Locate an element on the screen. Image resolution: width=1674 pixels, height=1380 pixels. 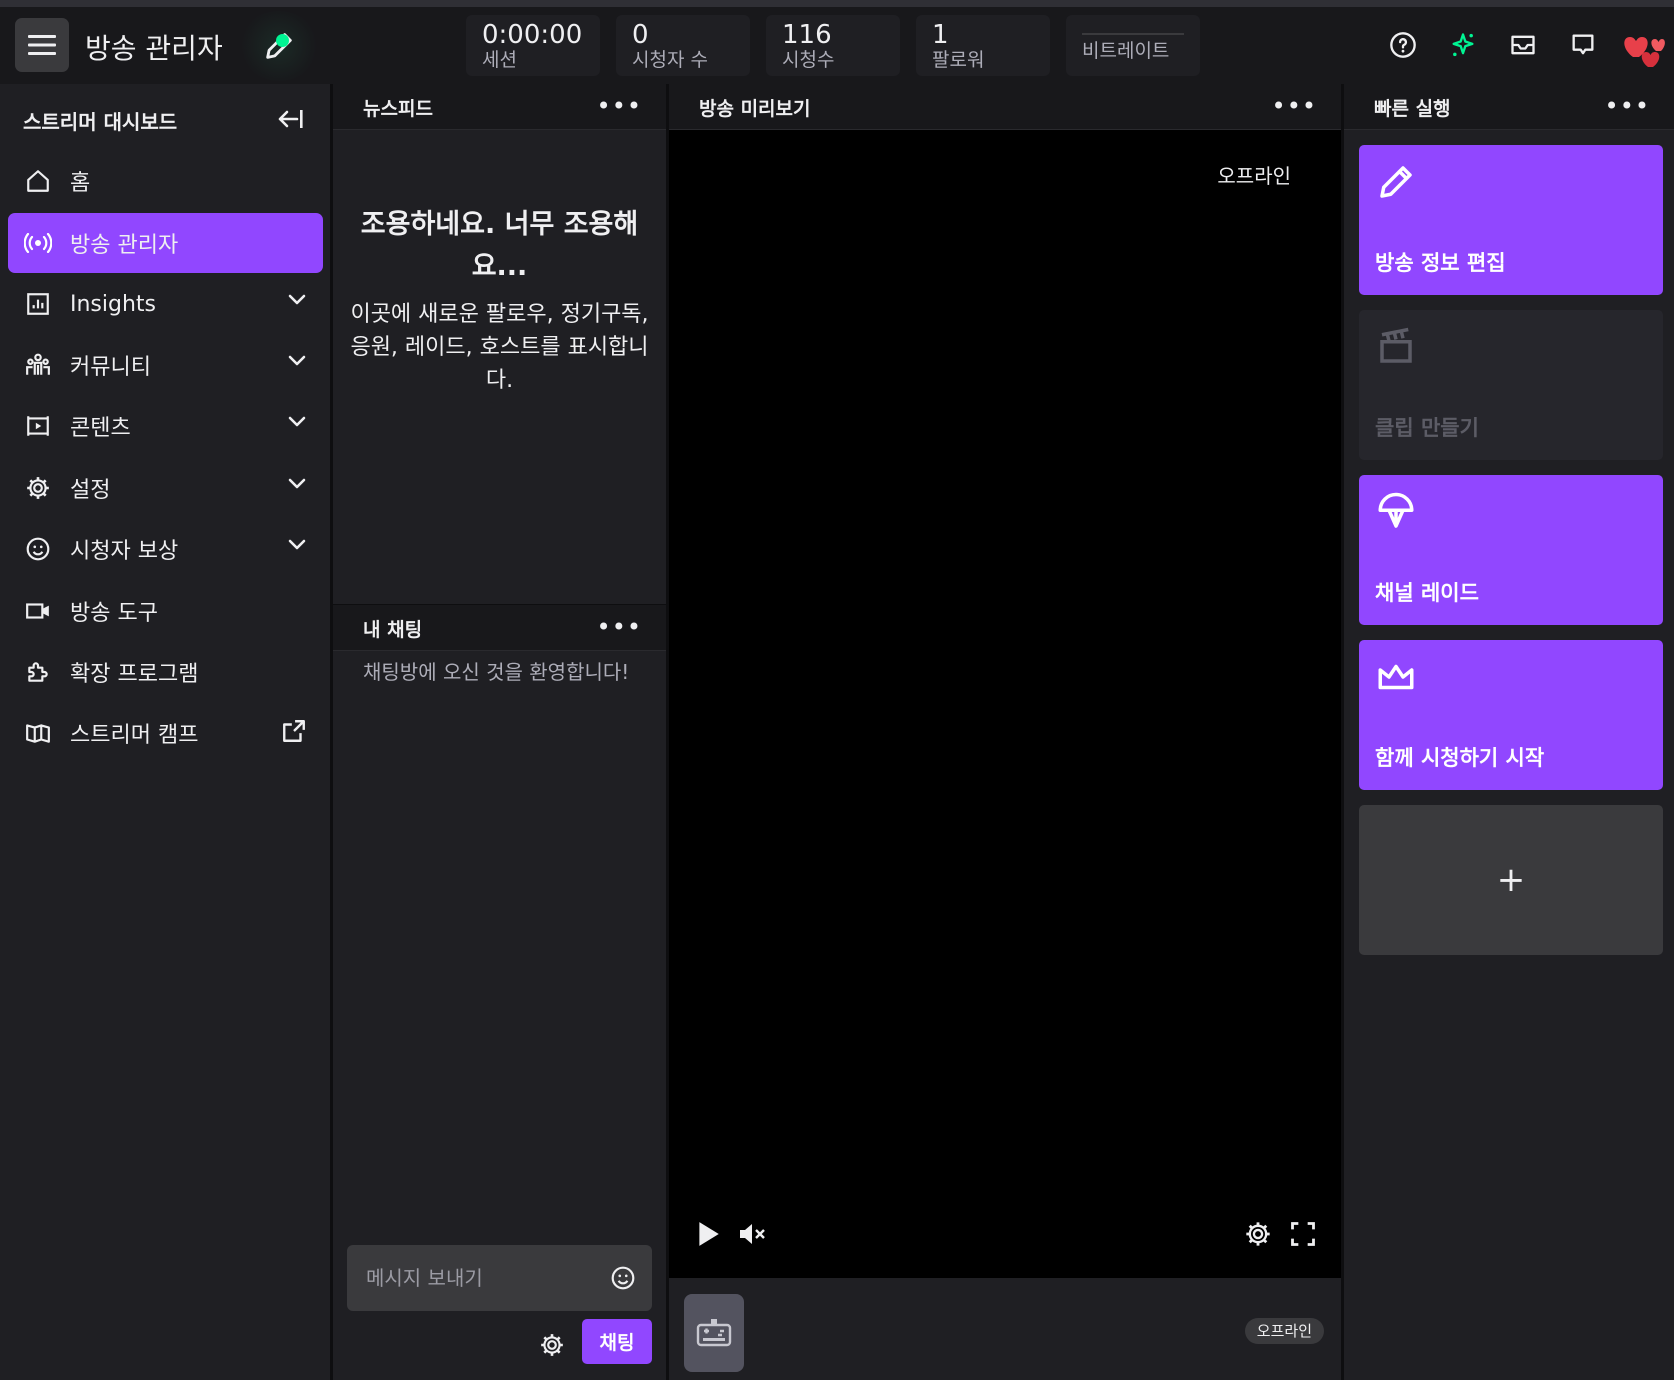
preview-footer: 오프라인 is located at coordinates (1005, 1329).